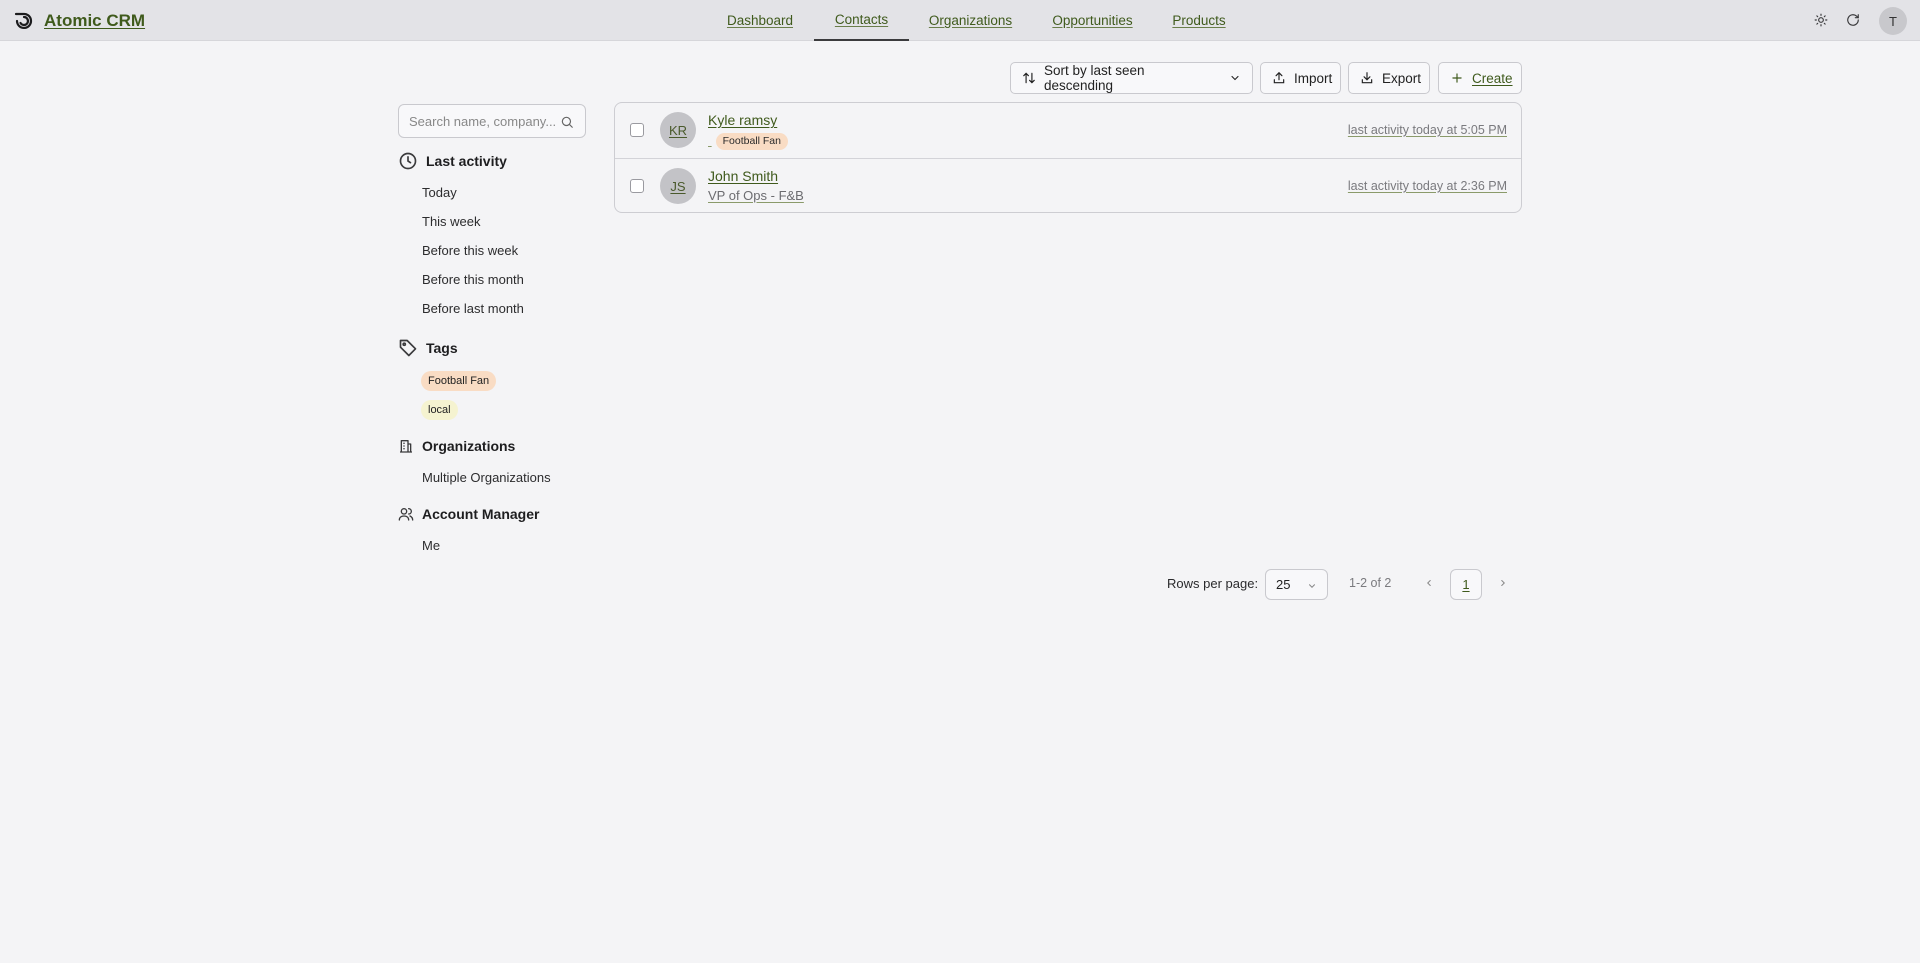 The width and height of the screenshot is (1920, 963). I want to click on contact-subtitle: Football Fan, so click(748, 141).